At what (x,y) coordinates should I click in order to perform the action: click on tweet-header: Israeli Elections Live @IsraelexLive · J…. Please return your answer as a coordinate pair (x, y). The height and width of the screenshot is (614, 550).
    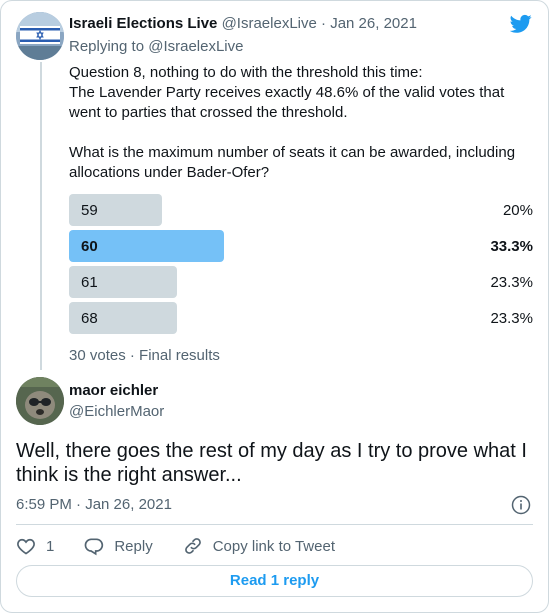
    Looking at the image, I should click on (243, 23).